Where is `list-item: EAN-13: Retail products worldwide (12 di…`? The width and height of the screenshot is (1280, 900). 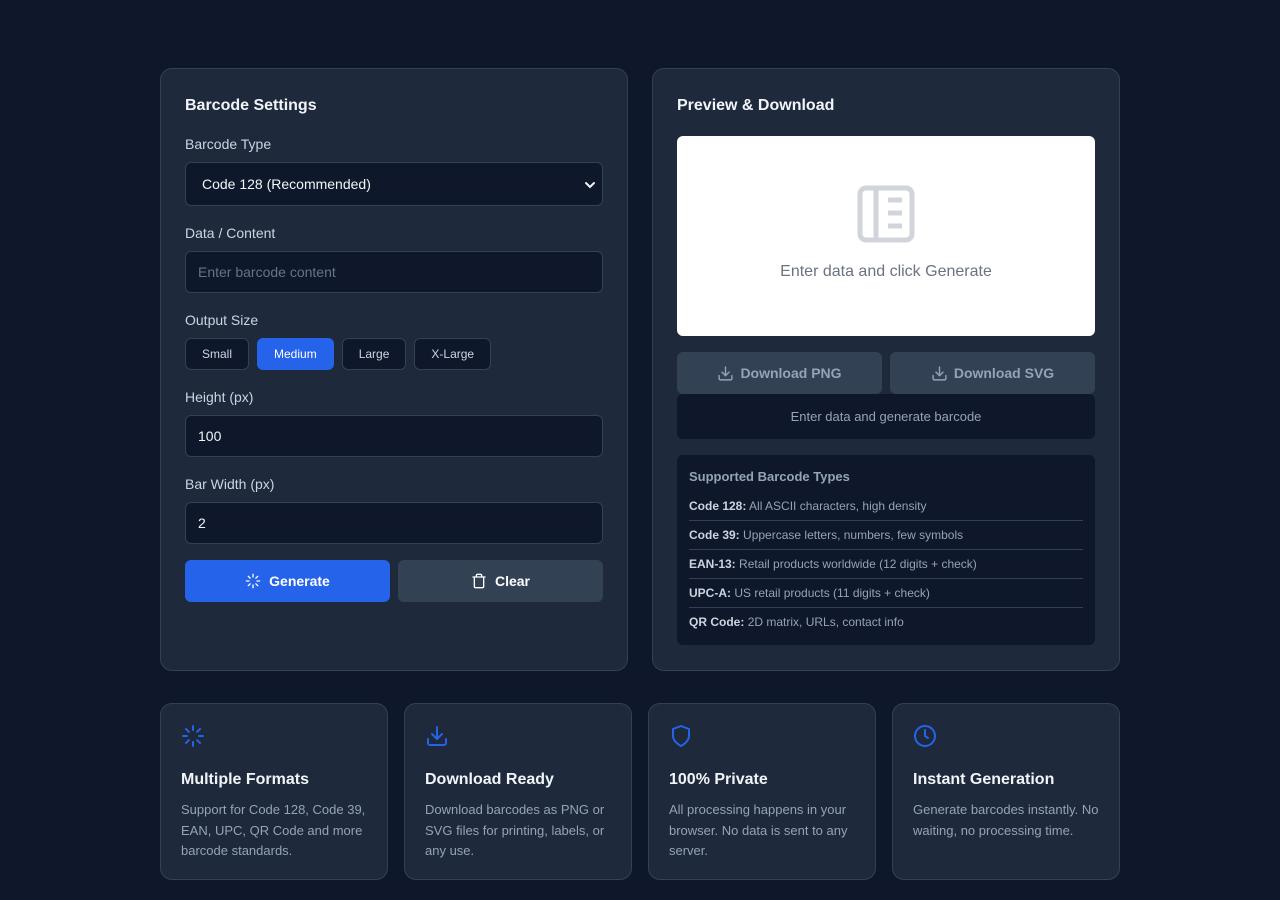 list-item: EAN-13: Retail products worldwide (12 di… is located at coordinates (886, 564).